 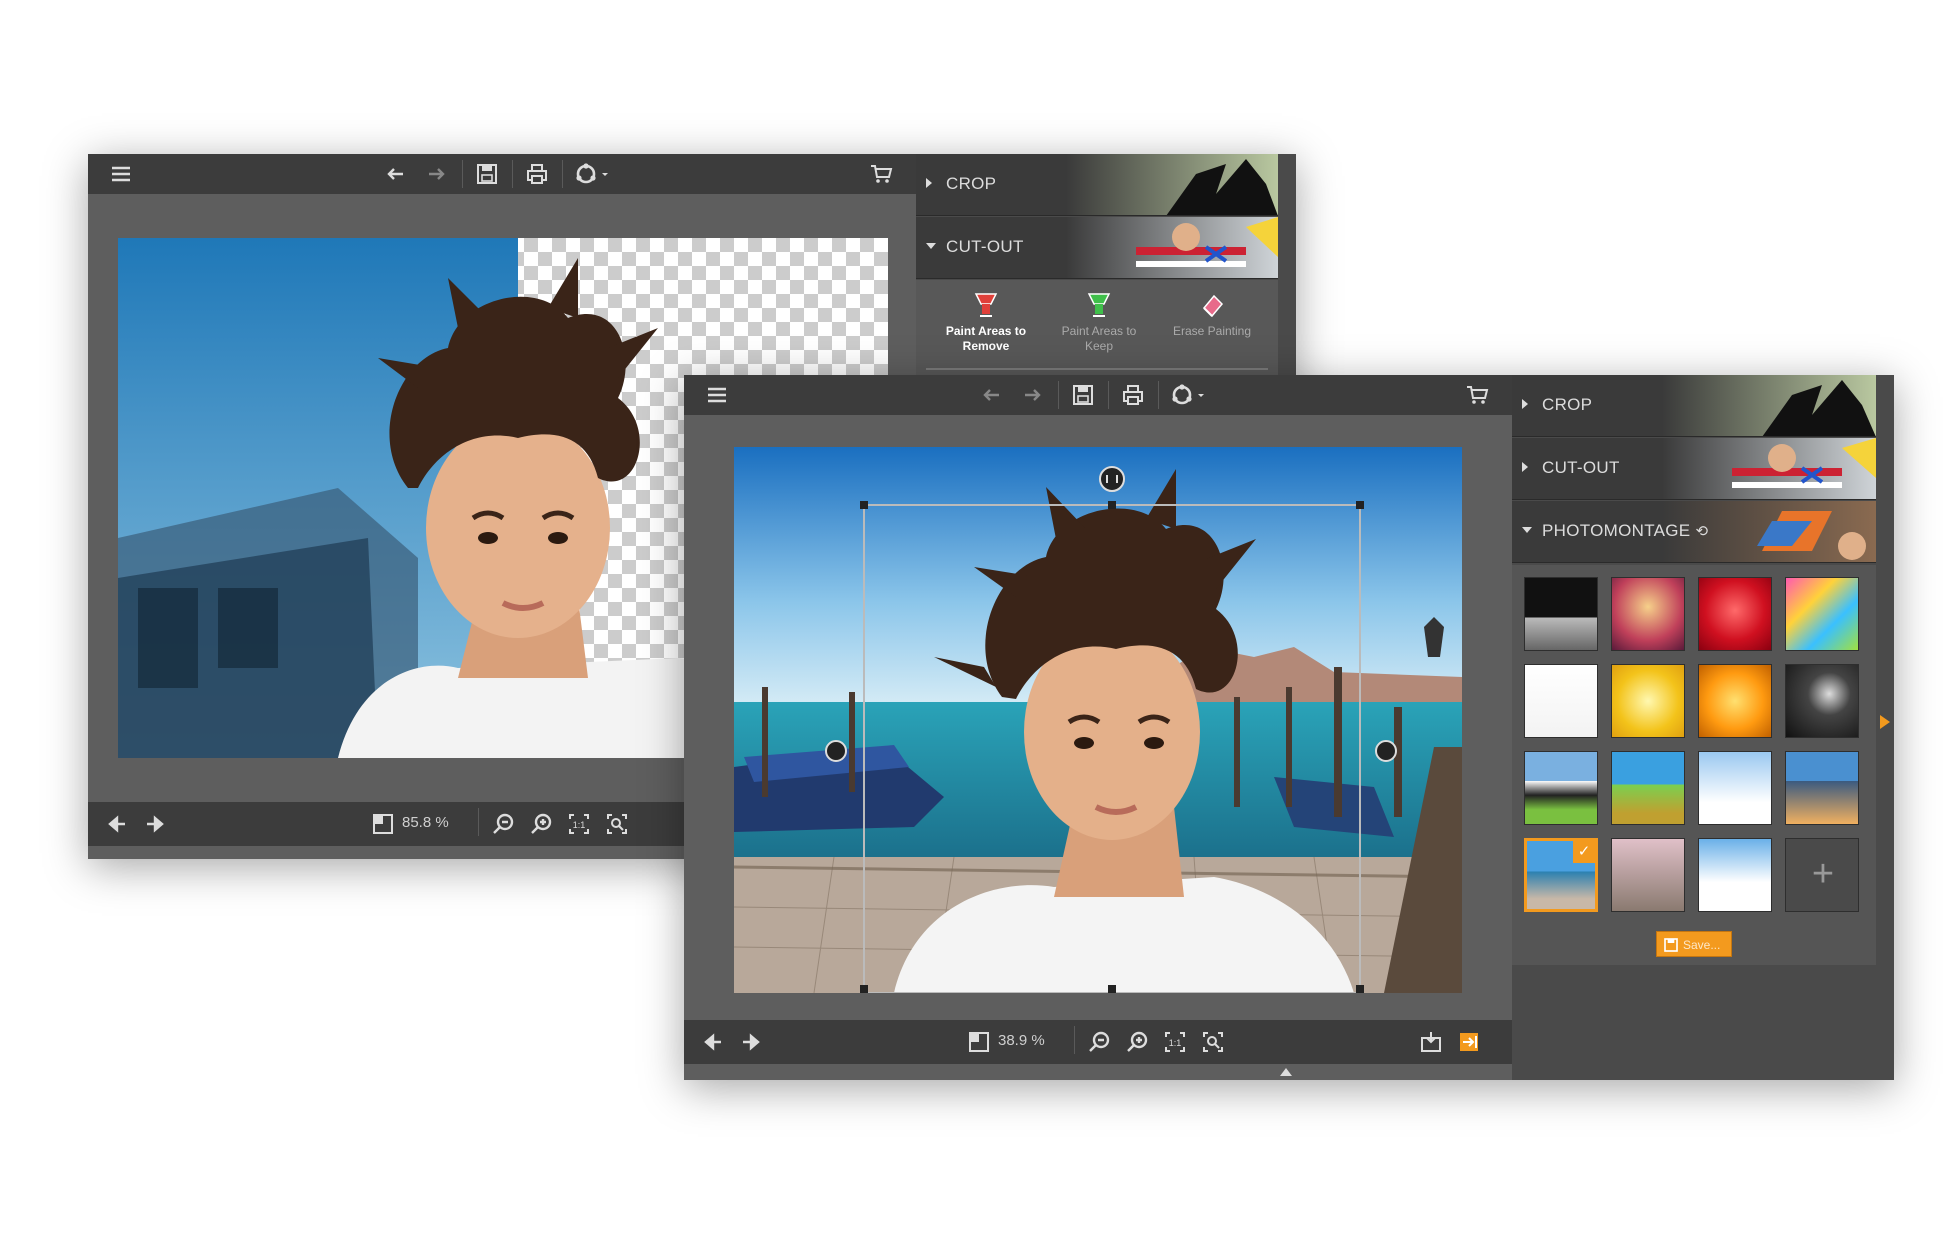 I want to click on zoom-level: 85.8 %, so click(x=425, y=822).